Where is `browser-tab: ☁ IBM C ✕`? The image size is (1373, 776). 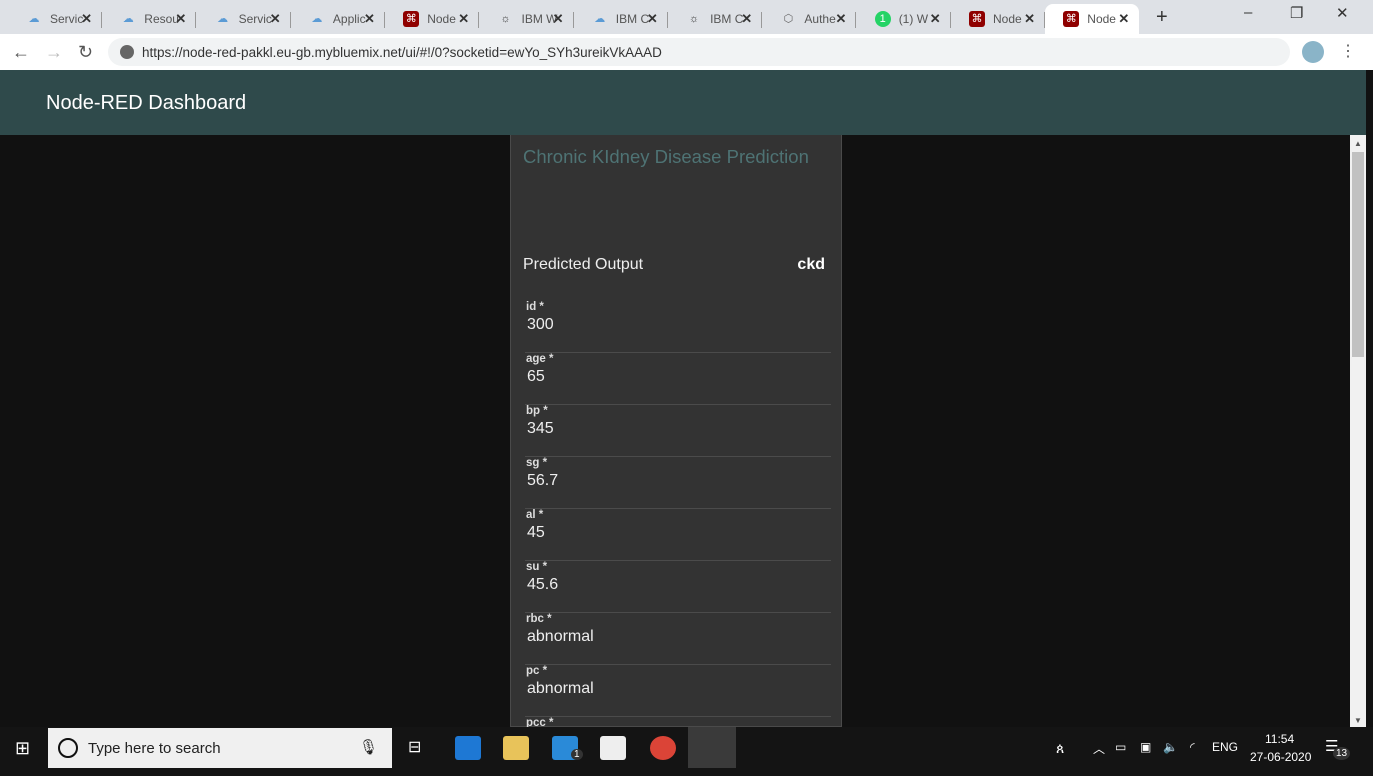
browser-tab: ☁ IBM C ✕ is located at coordinates (621, 19).